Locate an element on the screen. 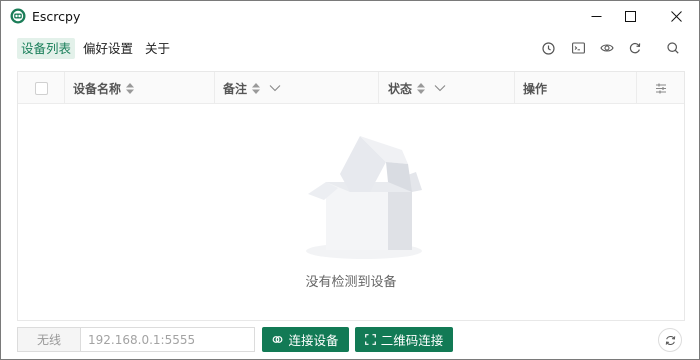 This screenshot has height=360, width=700. top-menu: 设备列表 偏好设置 关于 is located at coordinates (97, 48).